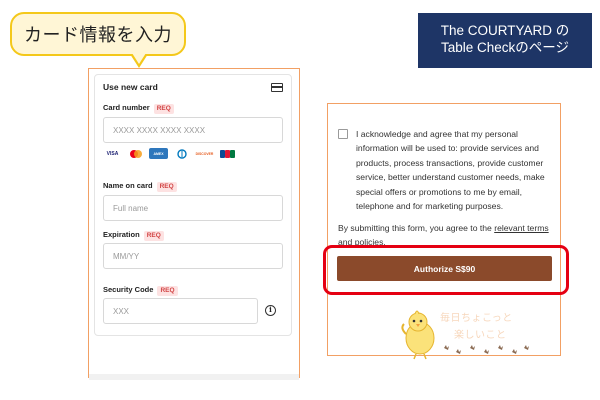  Describe the element at coordinates (180, 311) in the screenshot. I see `security-code-input: XXX` at that location.